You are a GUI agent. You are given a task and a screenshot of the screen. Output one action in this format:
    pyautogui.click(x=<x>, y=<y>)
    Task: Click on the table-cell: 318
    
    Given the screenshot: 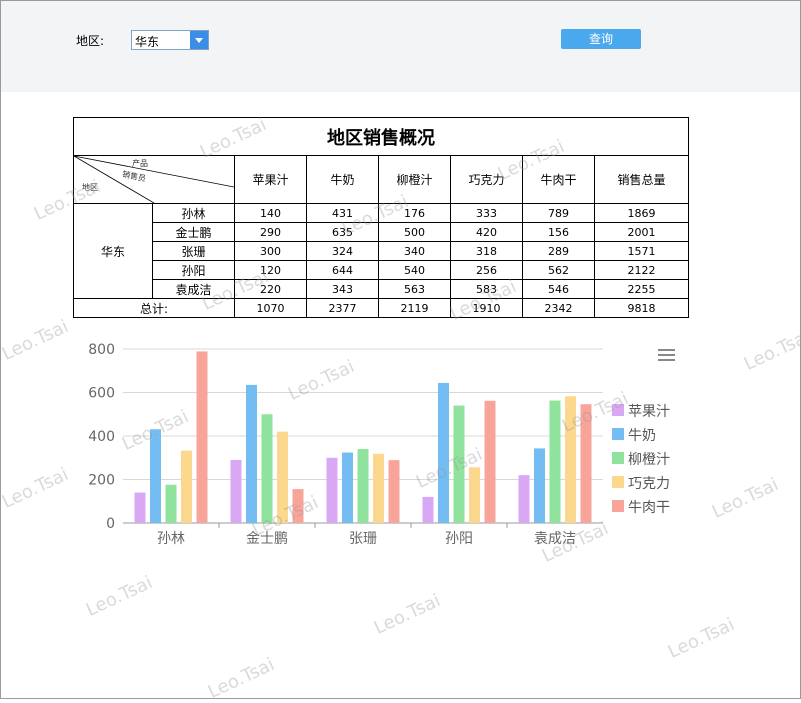 What is the action you would take?
    pyautogui.click(x=486, y=251)
    